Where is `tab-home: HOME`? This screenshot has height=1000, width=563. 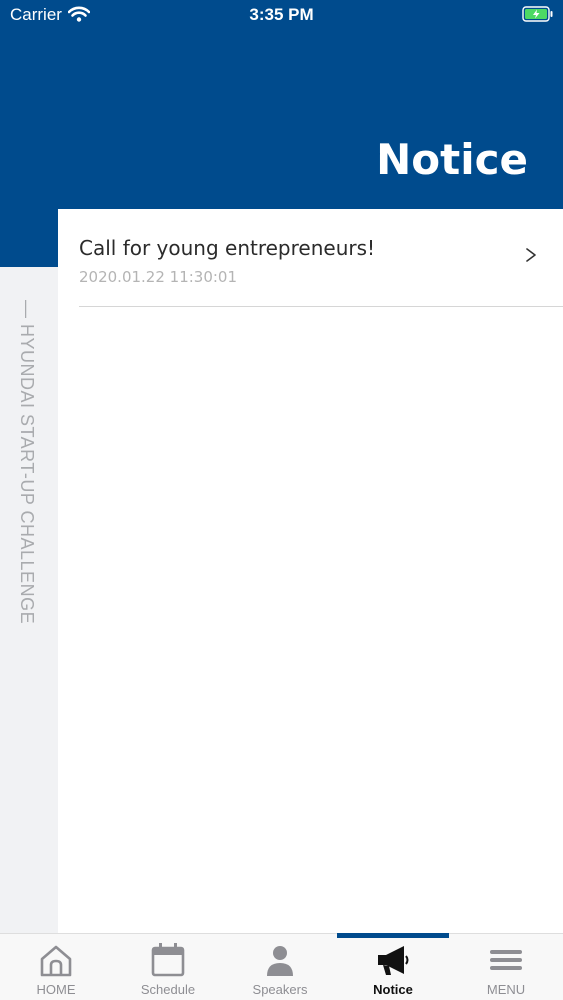
tab-home: HOME is located at coordinates (56, 967).